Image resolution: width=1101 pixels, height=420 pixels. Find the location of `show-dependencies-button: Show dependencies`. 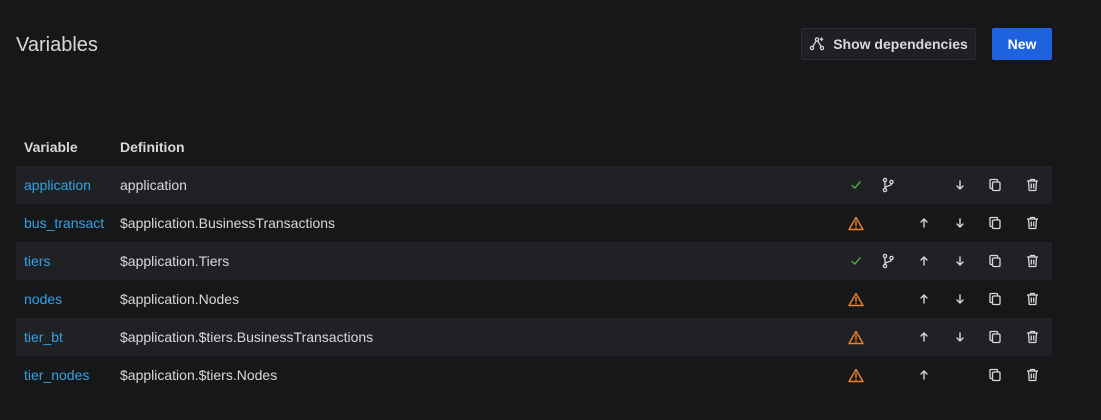

show-dependencies-button: Show dependencies is located at coordinates (888, 44).